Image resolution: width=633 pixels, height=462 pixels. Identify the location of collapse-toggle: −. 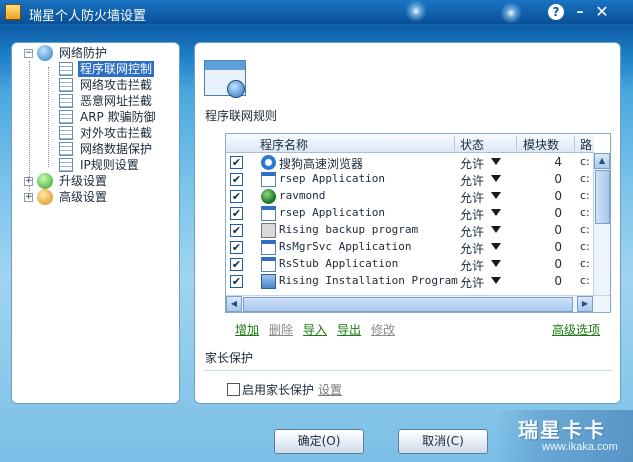
(28, 53).